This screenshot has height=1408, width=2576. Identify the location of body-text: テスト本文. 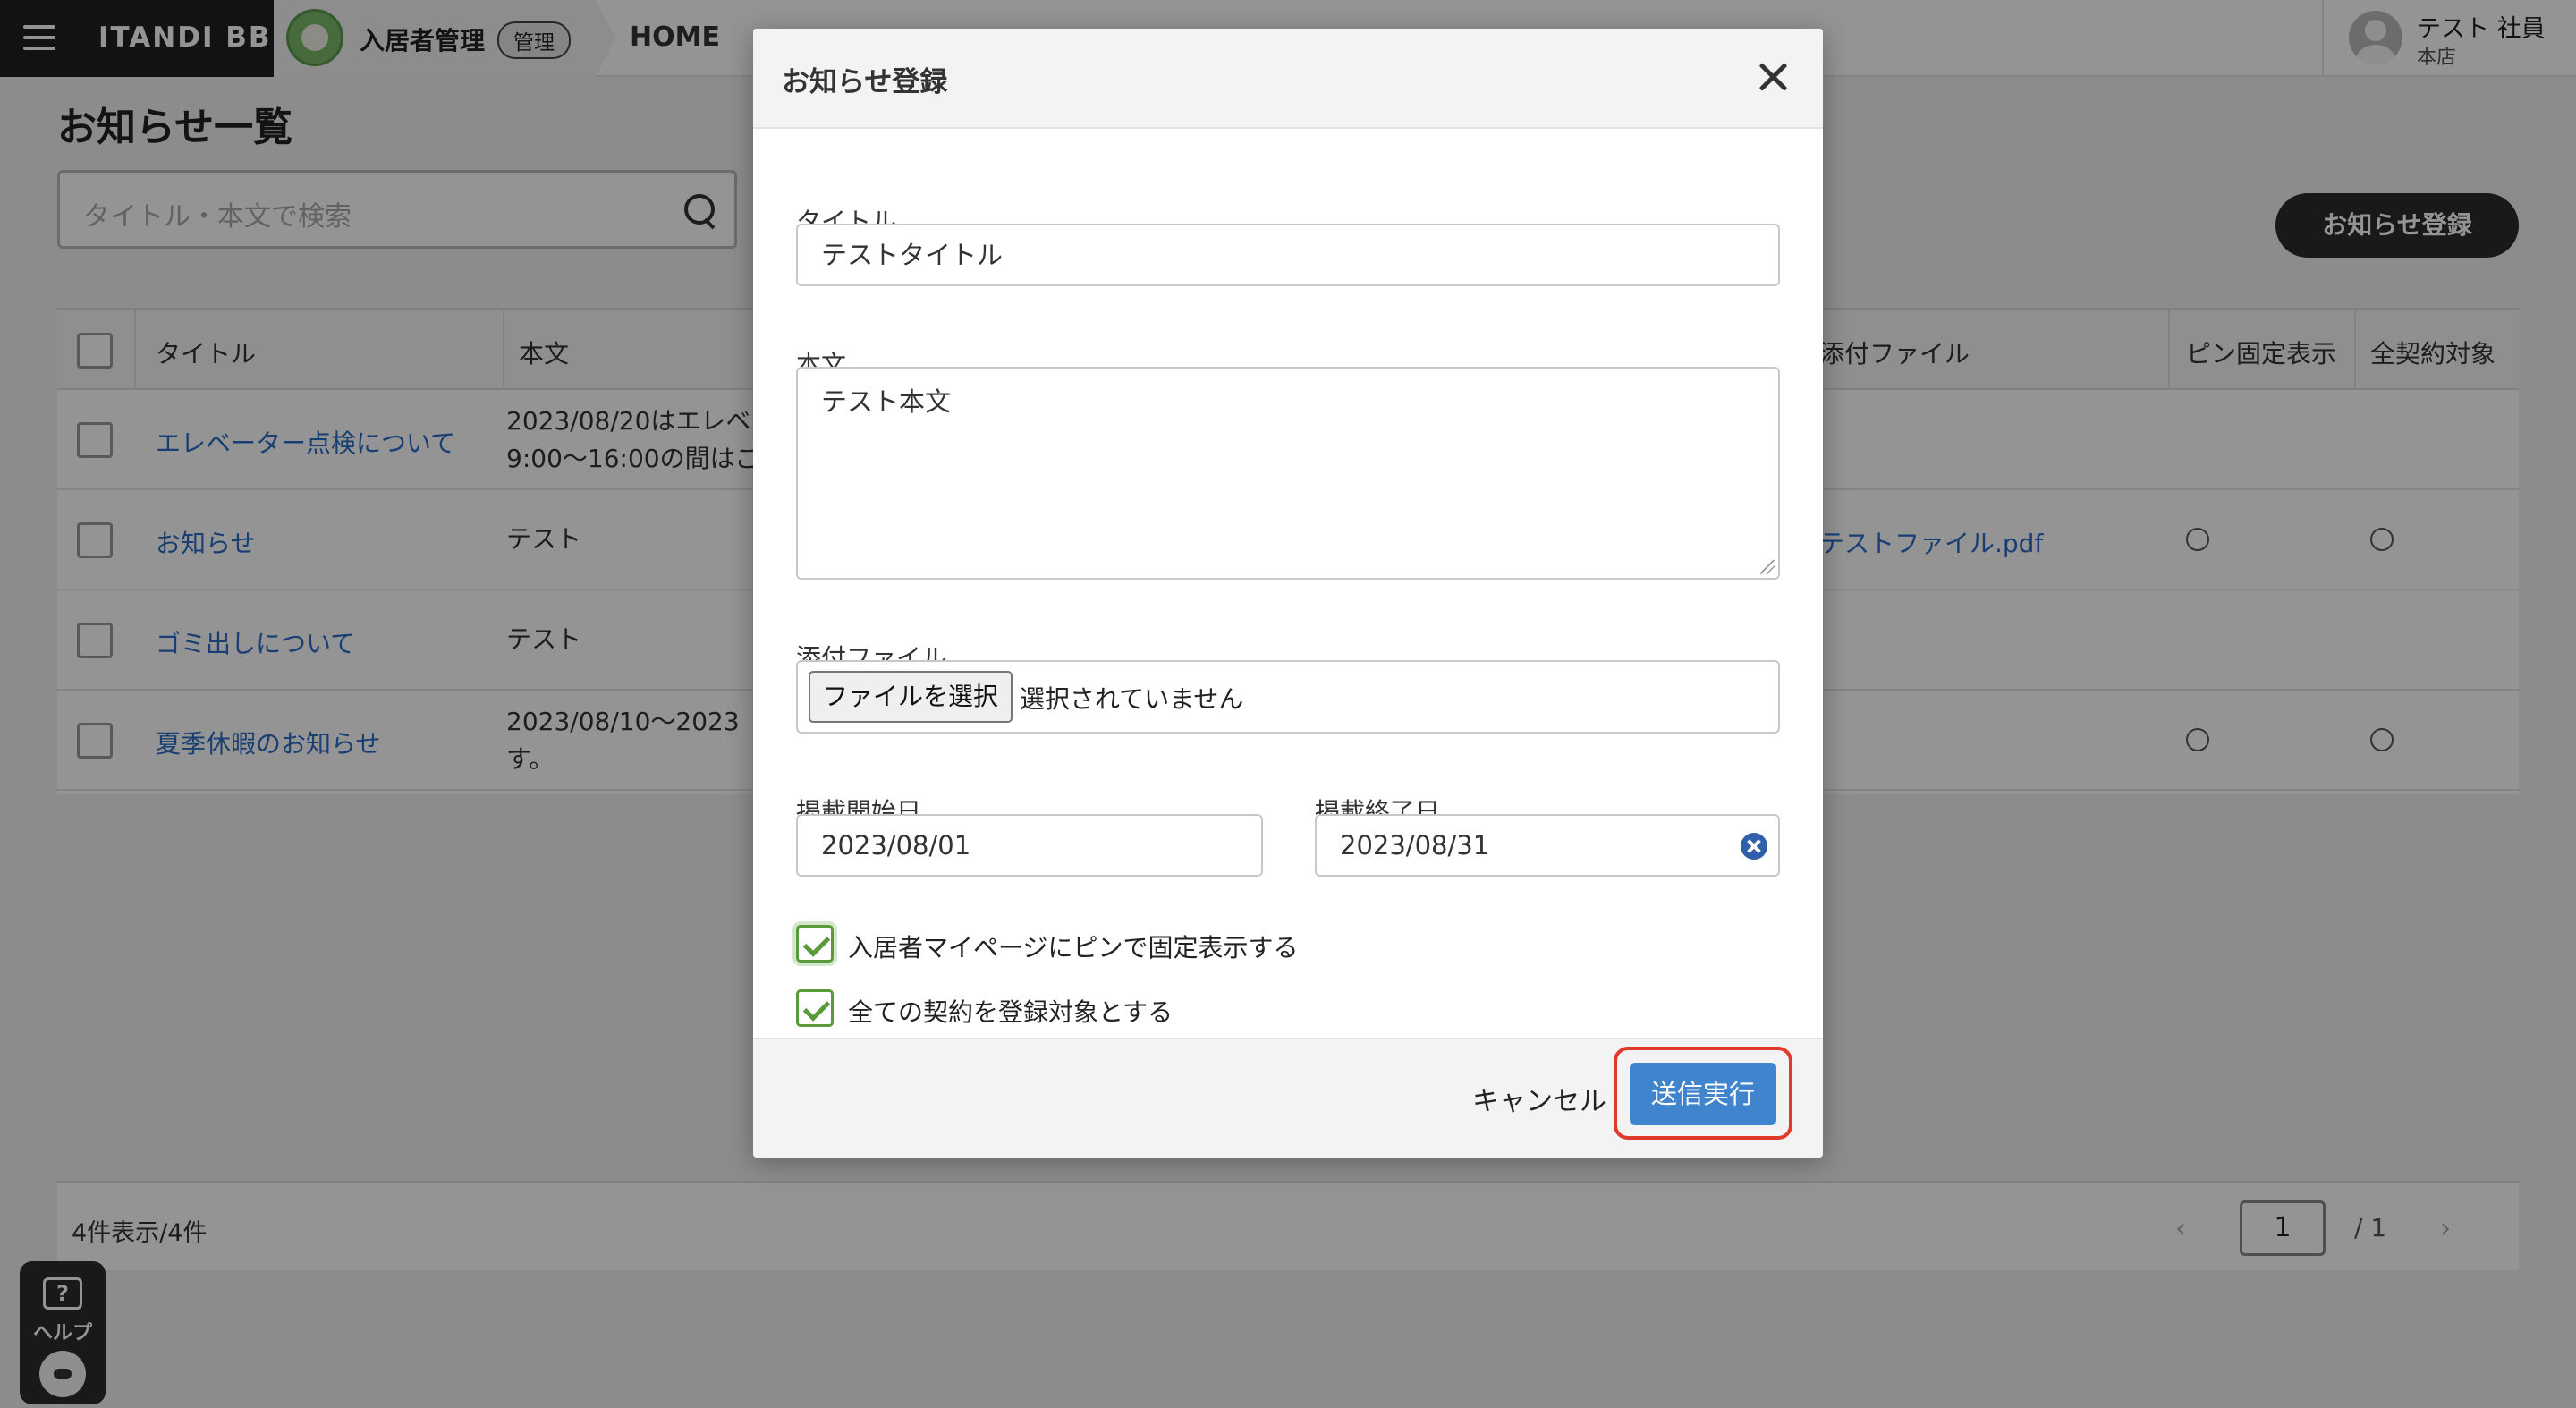
(886, 401).